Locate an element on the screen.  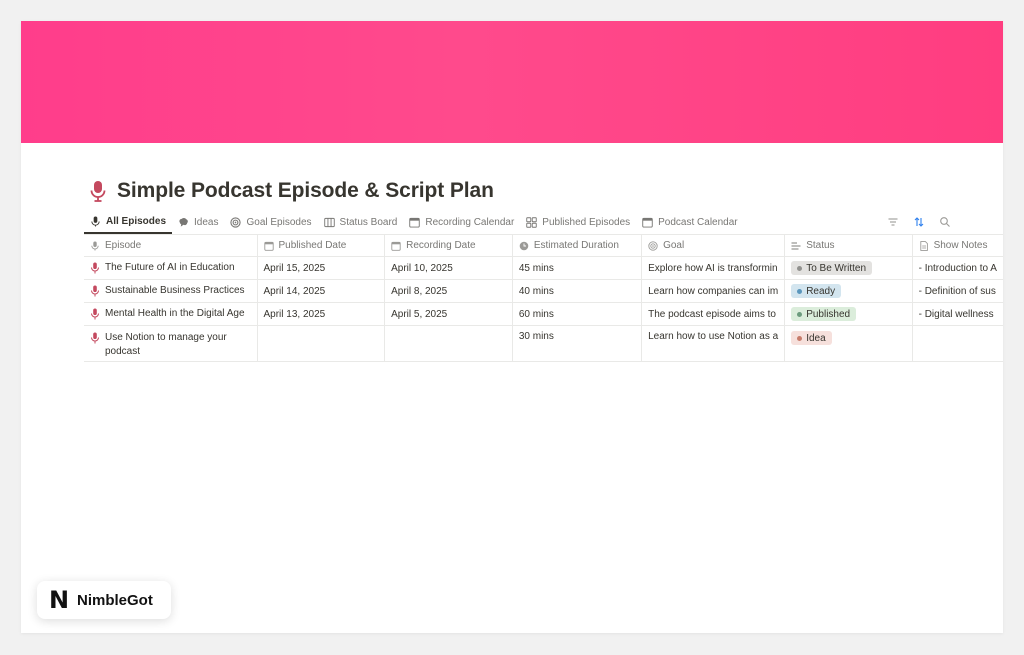
cell-published-date: April 14, 2025 is located at coordinates (321, 291).